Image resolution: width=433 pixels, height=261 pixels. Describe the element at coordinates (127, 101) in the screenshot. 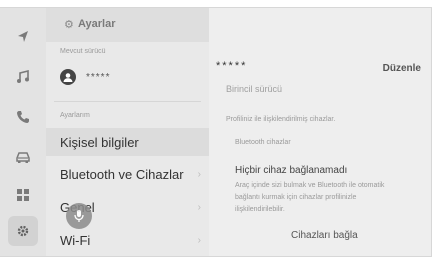

I see `divider` at that location.